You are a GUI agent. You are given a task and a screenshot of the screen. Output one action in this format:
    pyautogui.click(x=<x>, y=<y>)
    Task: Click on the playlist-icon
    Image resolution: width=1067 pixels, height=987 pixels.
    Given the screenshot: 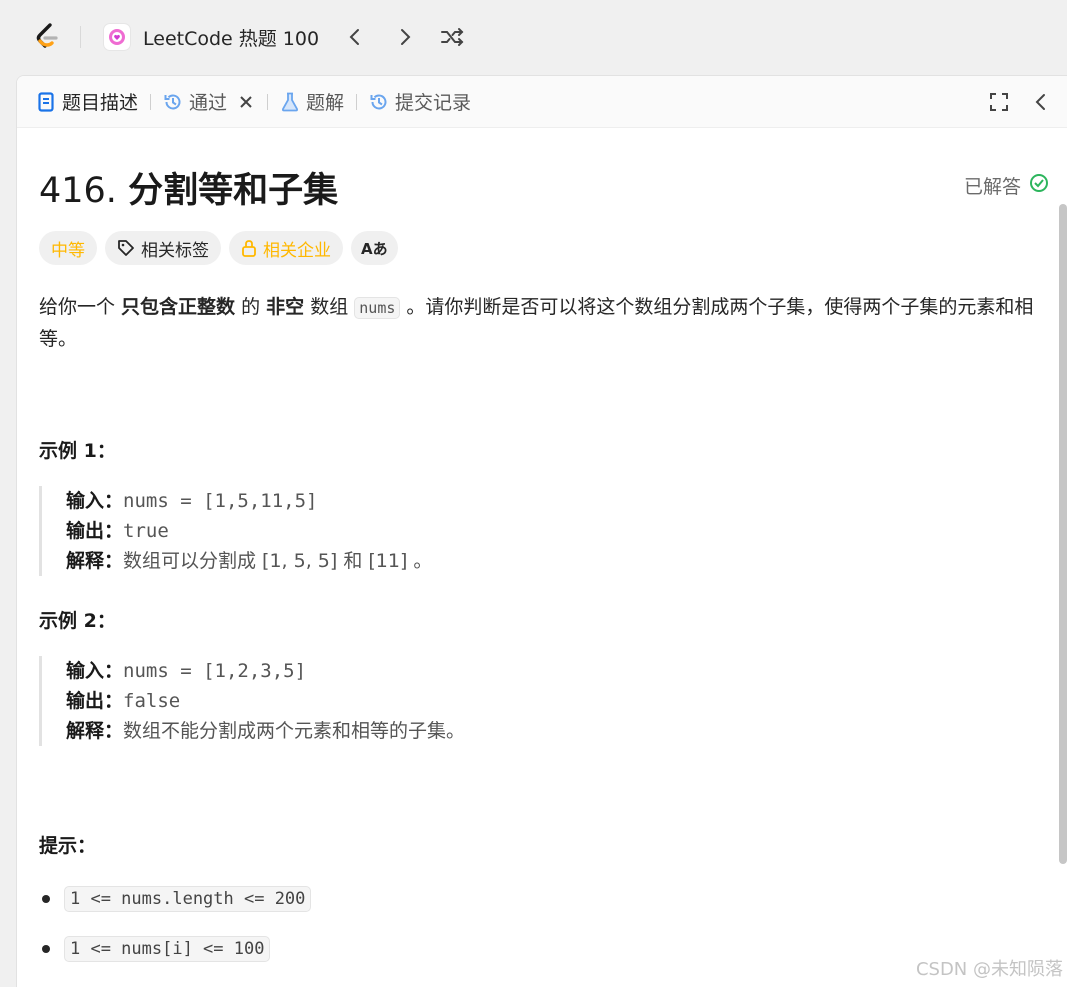 What is the action you would take?
    pyautogui.click(x=117, y=37)
    